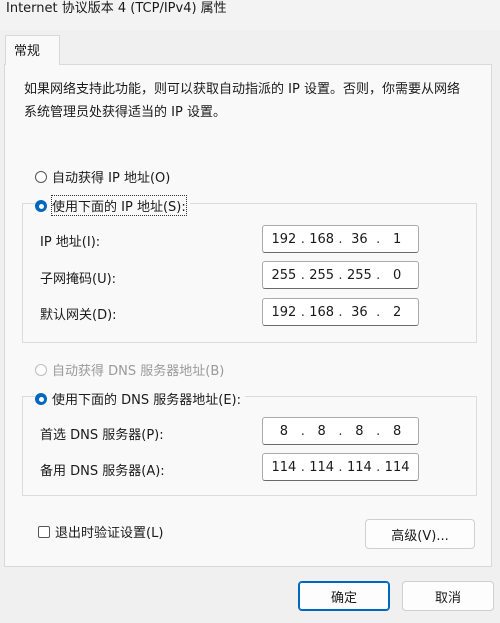 This screenshot has width=500, height=623. I want to click on alternate-dns-field: 114. 114. 114. 114, so click(340, 467).